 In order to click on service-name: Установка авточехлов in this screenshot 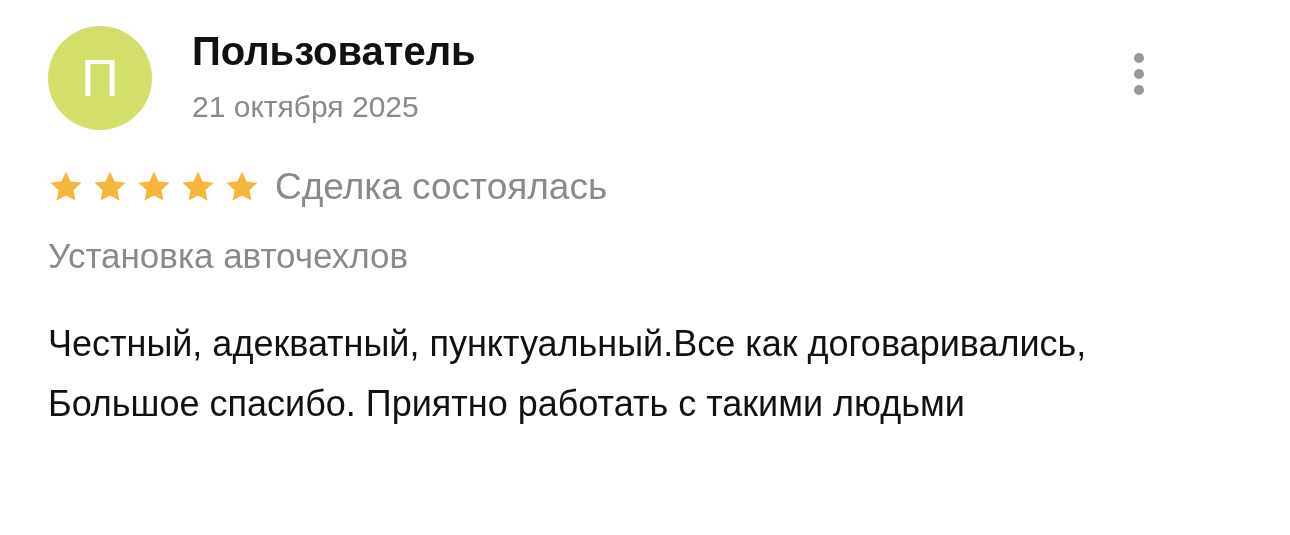, I will do `click(228, 256)`.